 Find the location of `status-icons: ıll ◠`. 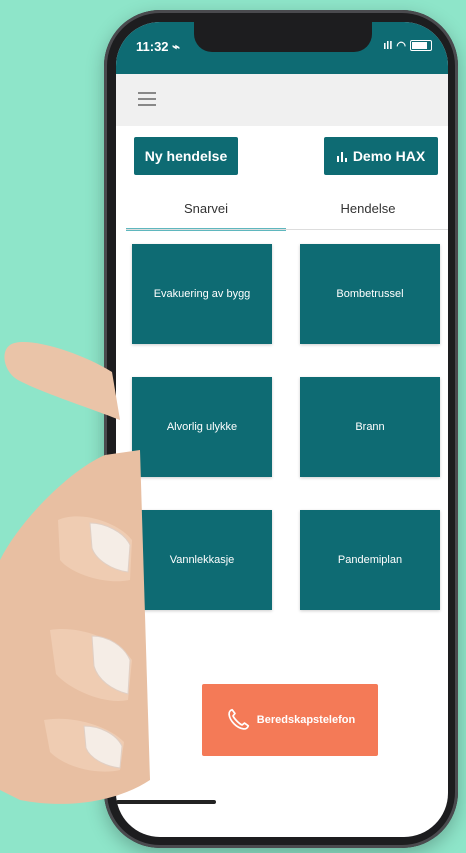

status-icons: ıll ◠ is located at coordinates (407, 45).